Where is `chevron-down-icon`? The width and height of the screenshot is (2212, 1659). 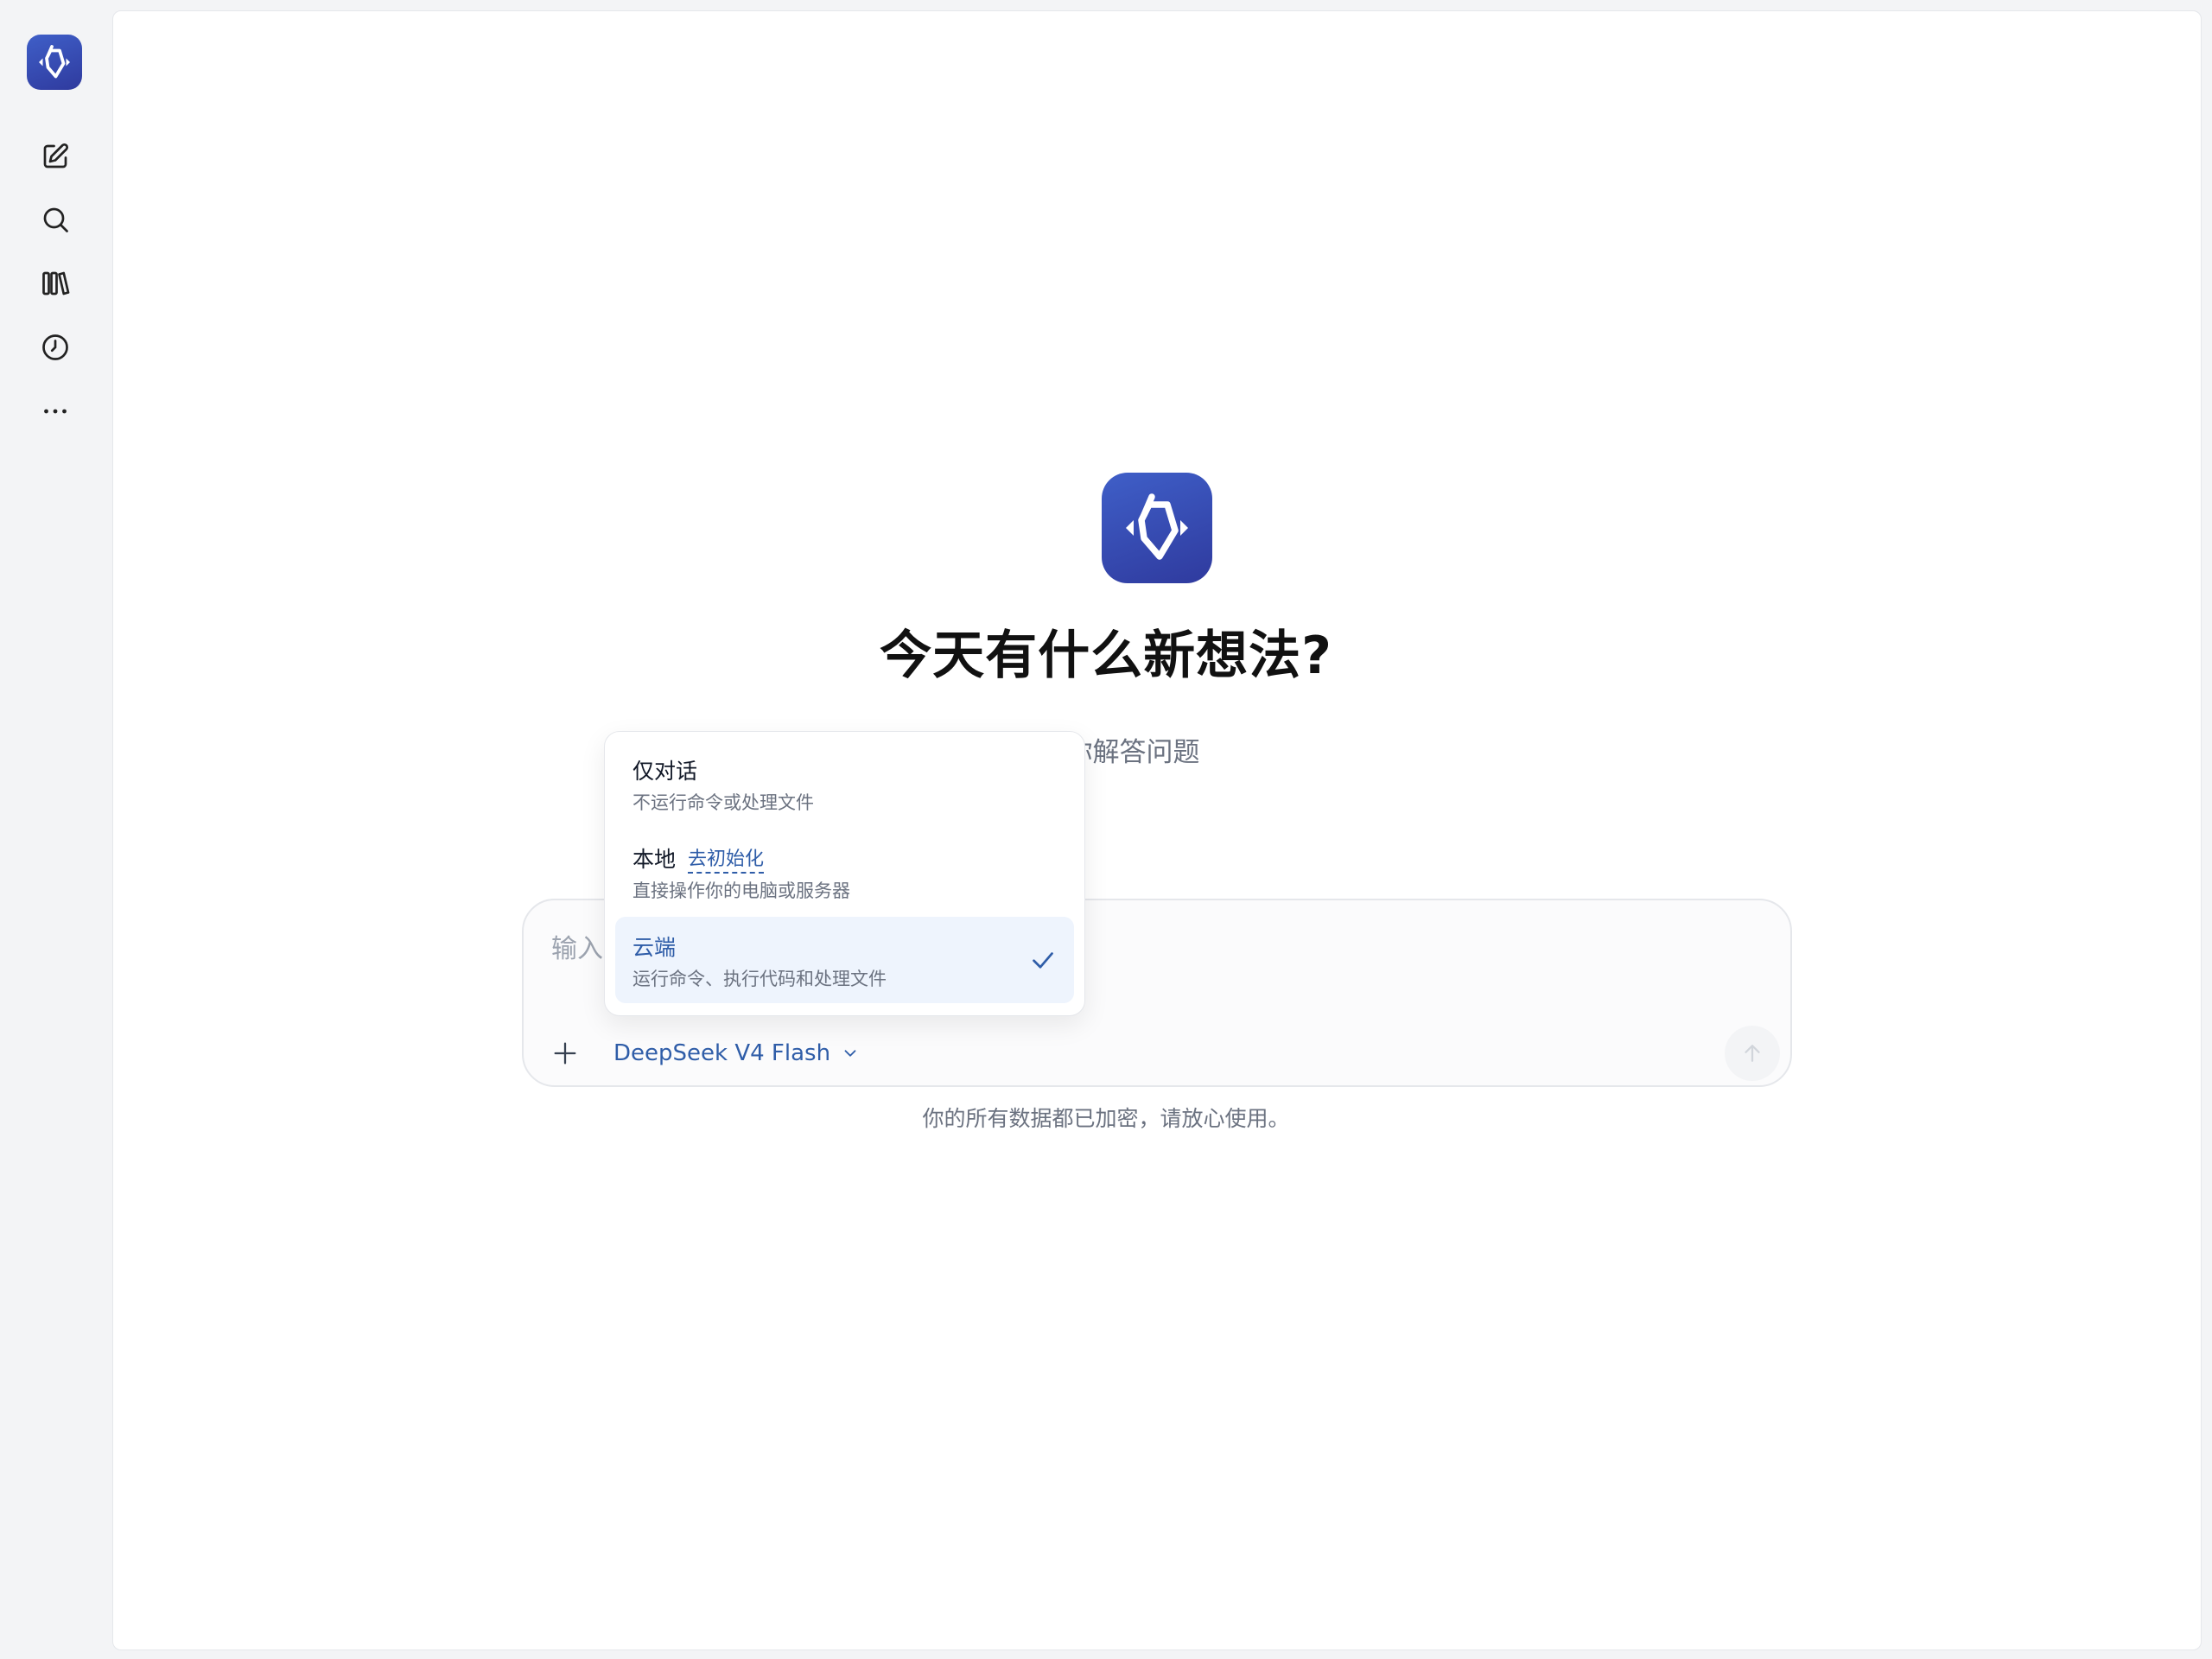
chevron-down-icon is located at coordinates (850, 1053).